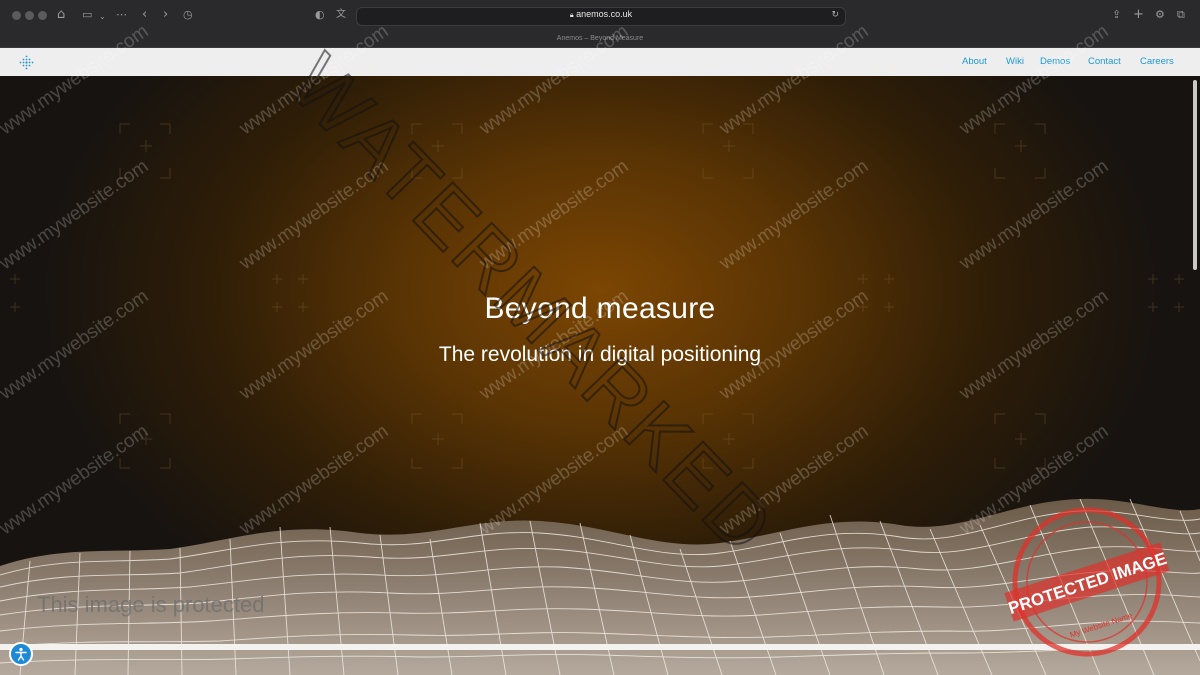 Image resolution: width=1200 pixels, height=675 pixels. I want to click on address-bar: 🔒︎ anemos.co.uk ↻, so click(601, 16).